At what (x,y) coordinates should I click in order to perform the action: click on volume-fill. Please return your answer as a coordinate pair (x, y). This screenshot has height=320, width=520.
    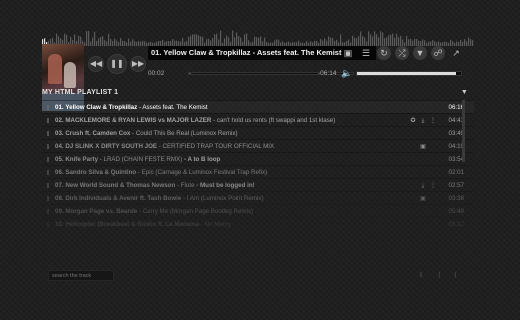
    Looking at the image, I should click on (406, 73).